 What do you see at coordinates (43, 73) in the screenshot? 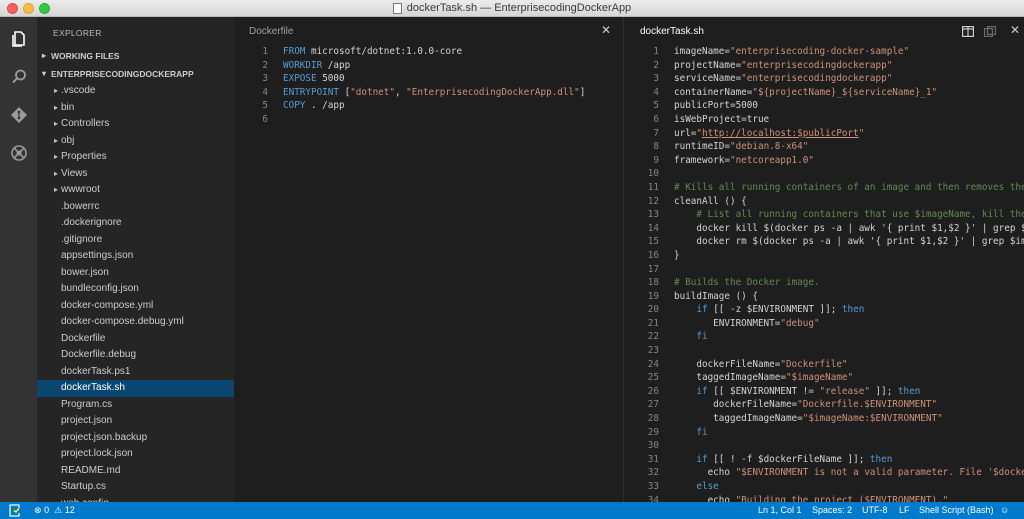
I see `chevron-down-icon: ▾` at bounding box center [43, 73].